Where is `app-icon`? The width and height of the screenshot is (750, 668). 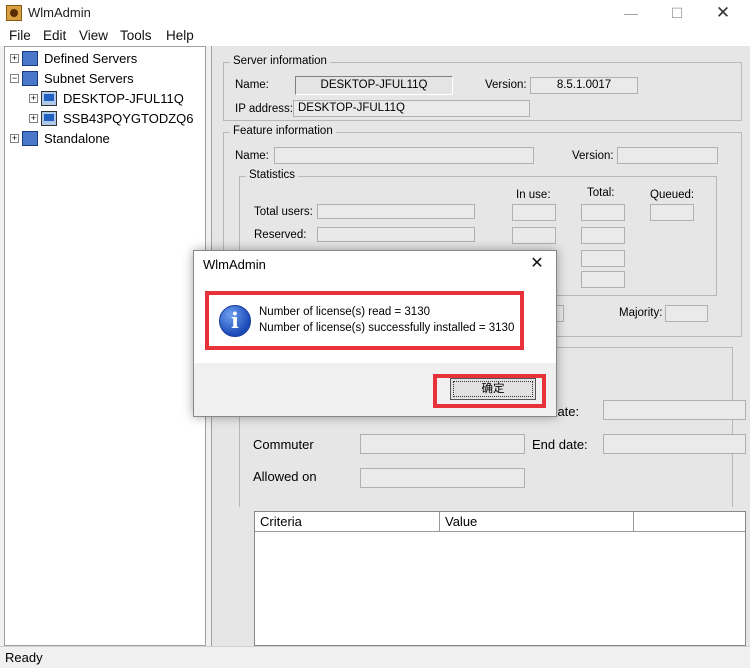
app-icon is located at coordinates (14, 13).